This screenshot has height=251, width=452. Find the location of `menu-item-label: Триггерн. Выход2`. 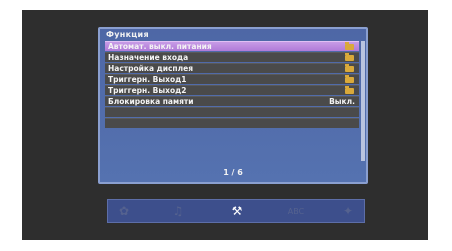

menu-item-label: Триггерн. Выход2 is located at coordinates (147, 90).